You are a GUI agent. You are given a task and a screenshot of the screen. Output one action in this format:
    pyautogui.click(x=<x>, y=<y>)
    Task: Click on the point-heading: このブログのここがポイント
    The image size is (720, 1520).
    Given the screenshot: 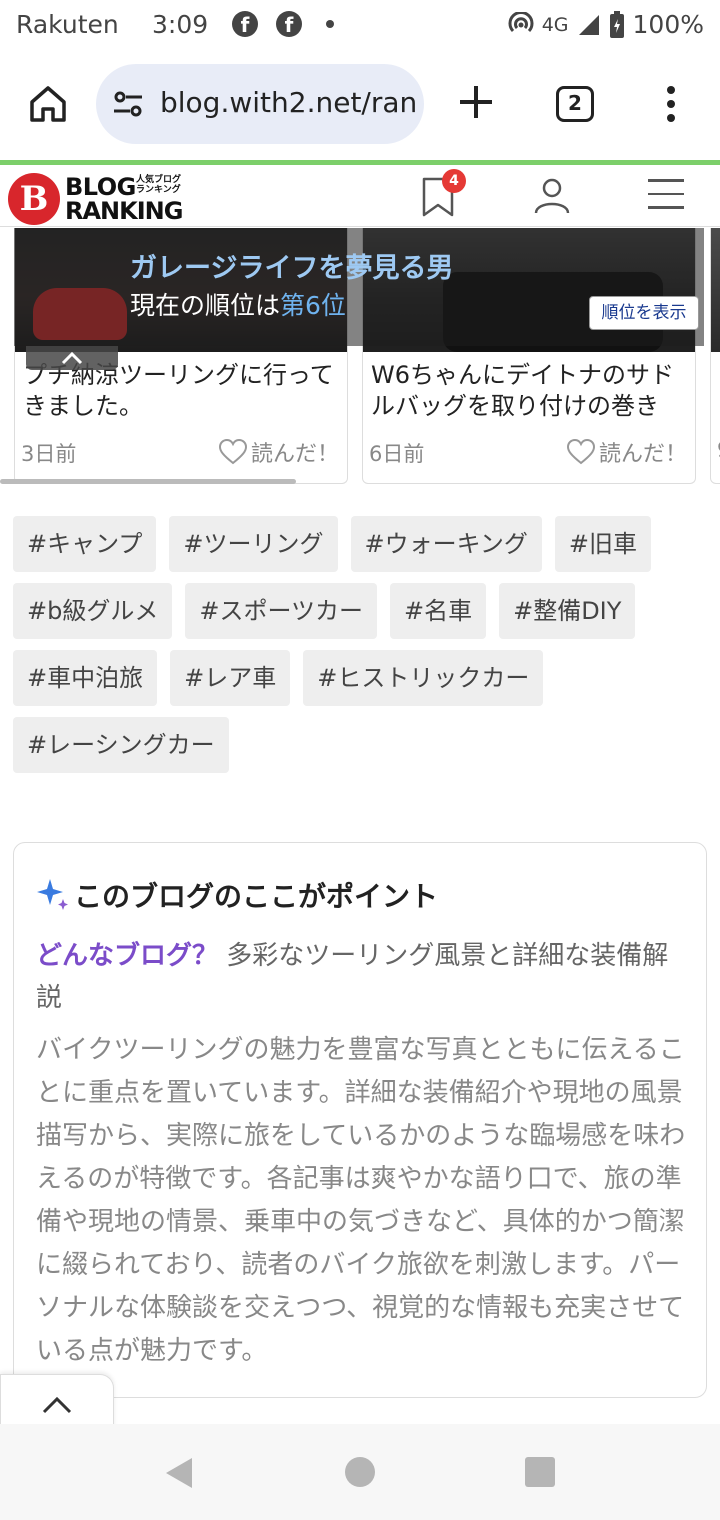 What is the action you would take?
    pyautogui.click(x=256, y=896)
    